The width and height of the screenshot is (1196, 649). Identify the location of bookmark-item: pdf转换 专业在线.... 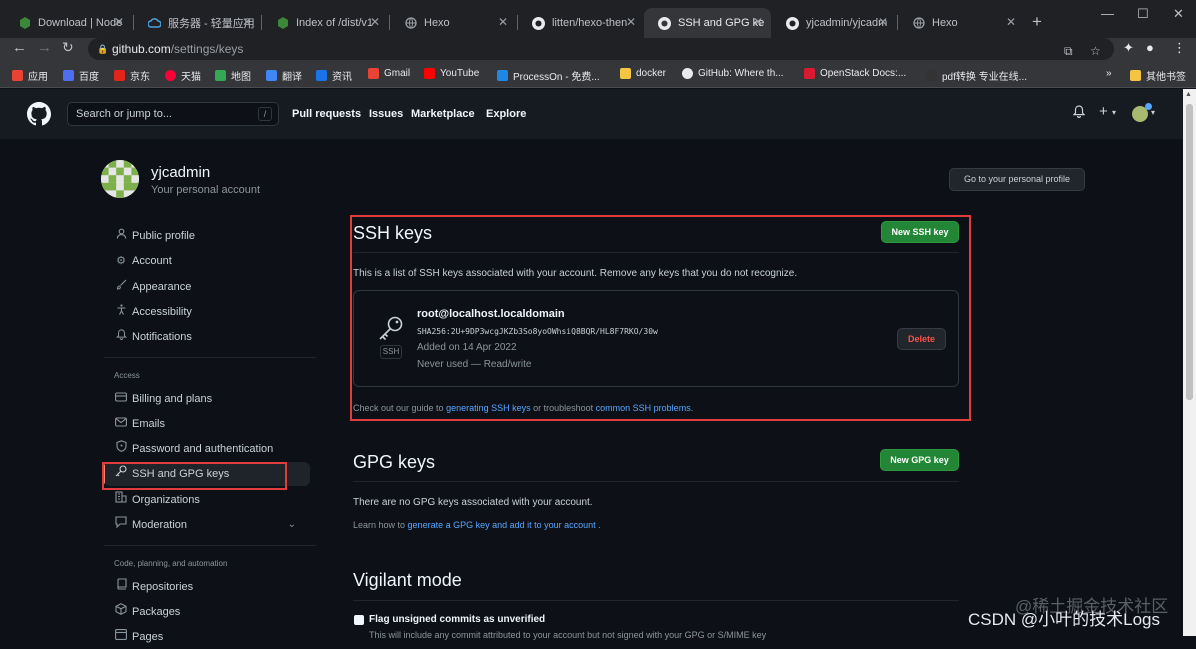
(976, 75).